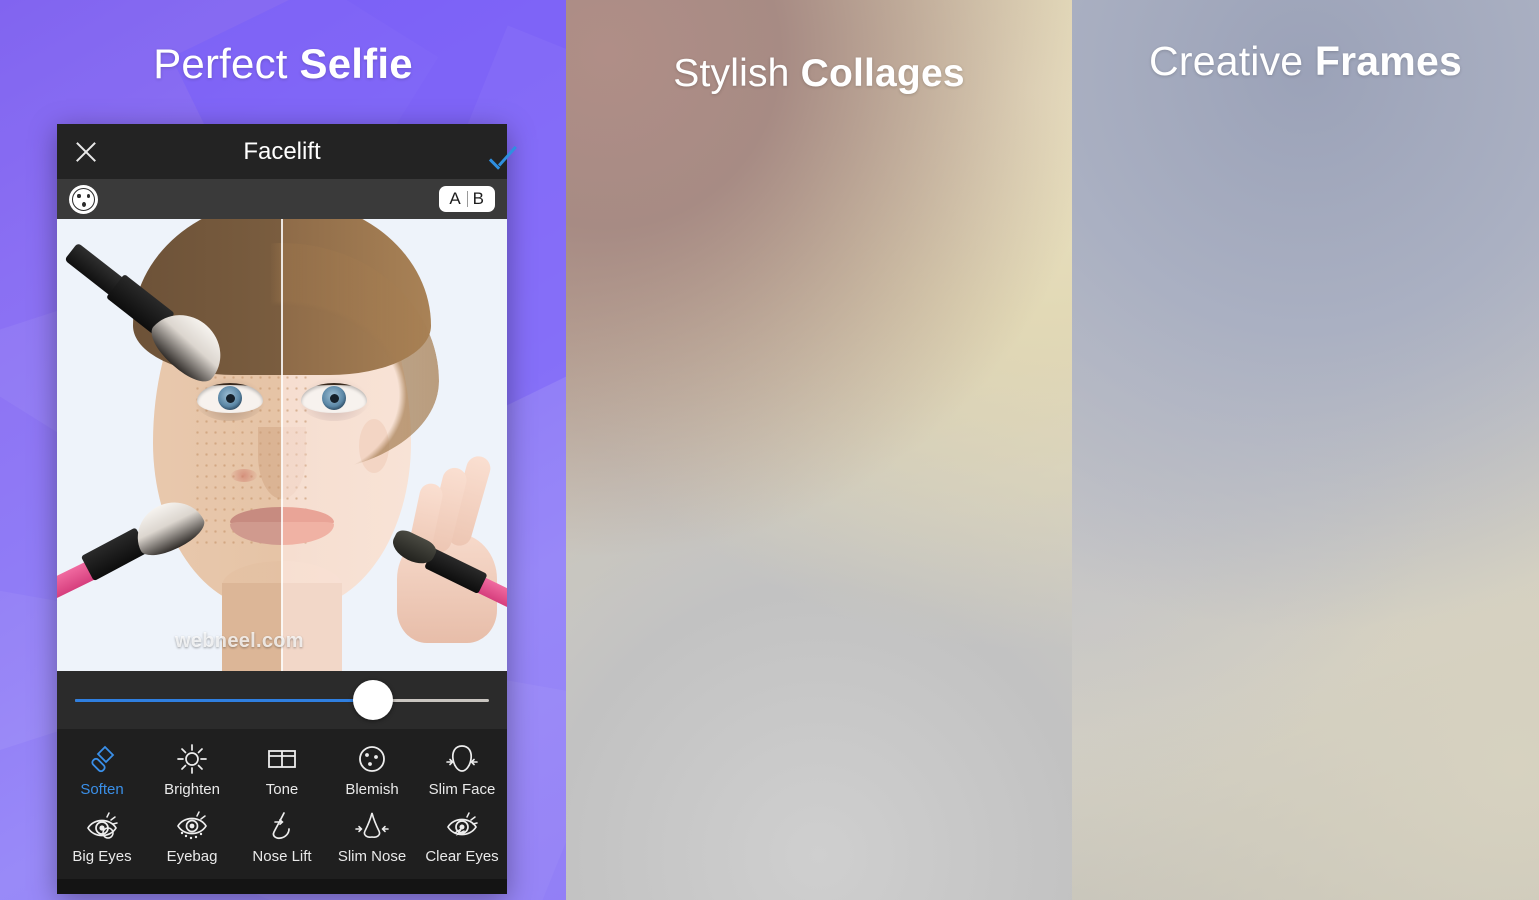 The image size is (1539, 900). Describe the element at coordinates (478, 198) in the screenshot. I see `ab-label-b: B` at that location.